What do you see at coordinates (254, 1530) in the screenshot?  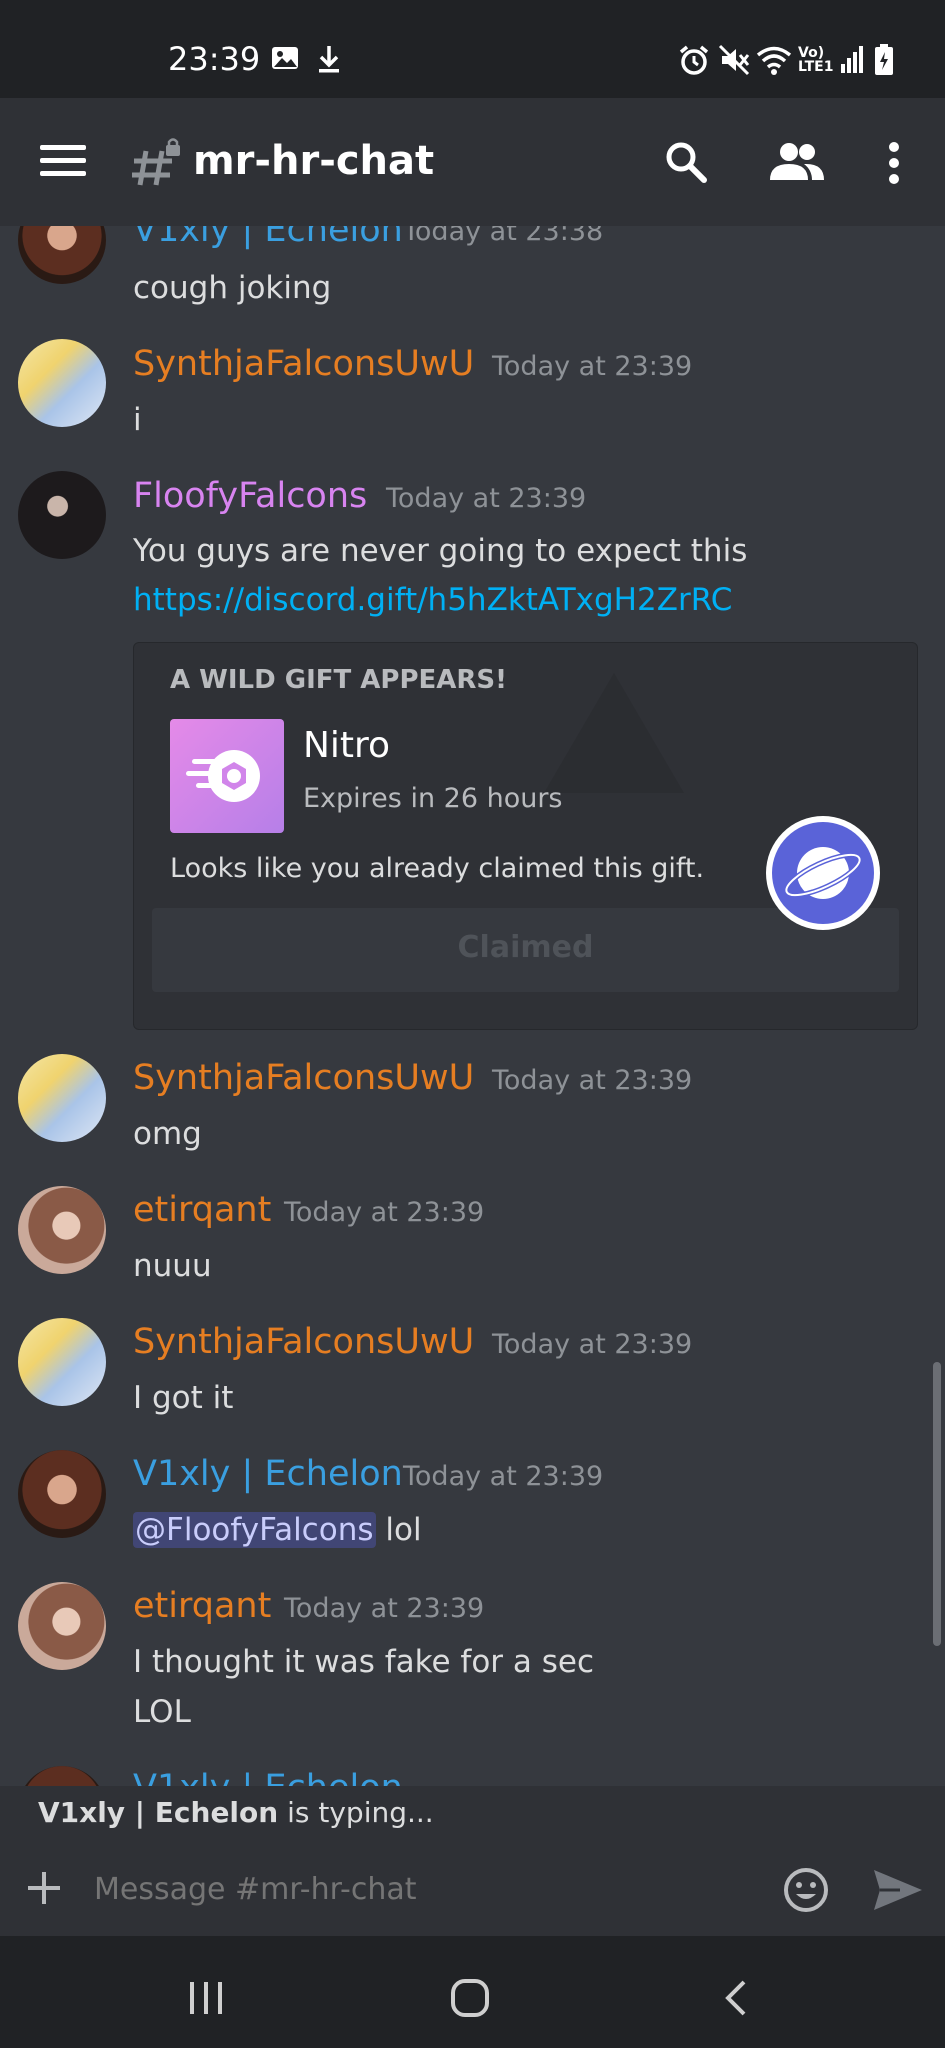 I see `user-mention: @FloofyFalcons` at bounding box center [254, 1530].